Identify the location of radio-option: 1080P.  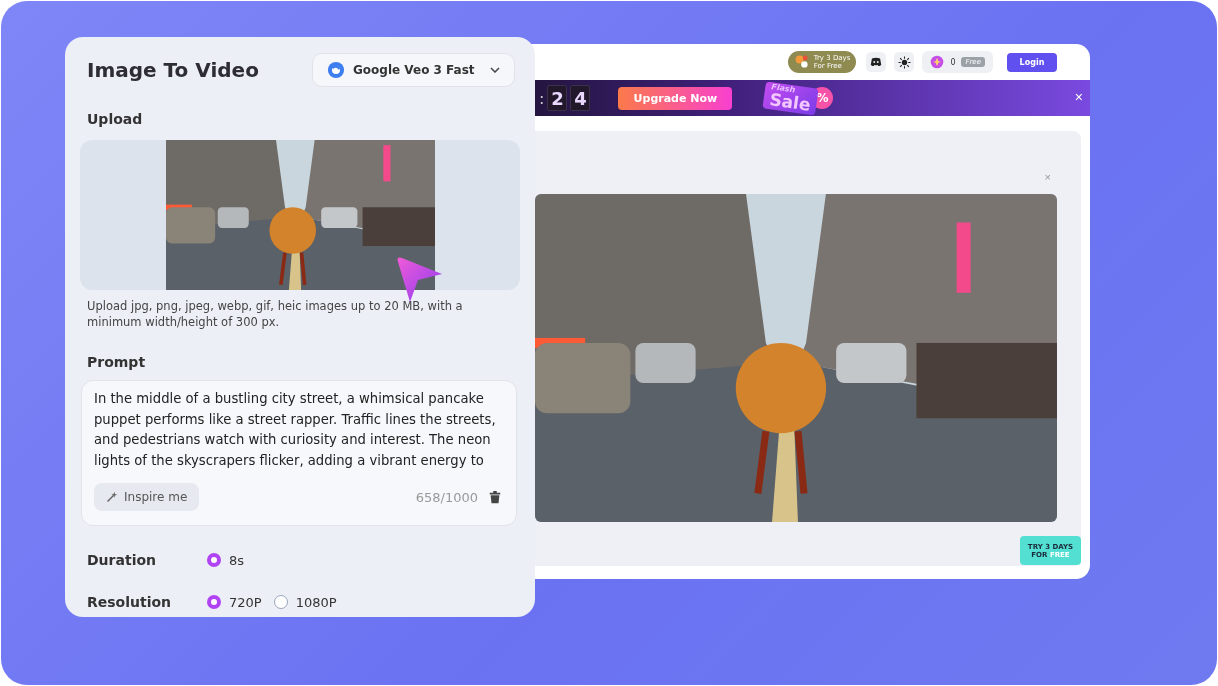
(305, 602).